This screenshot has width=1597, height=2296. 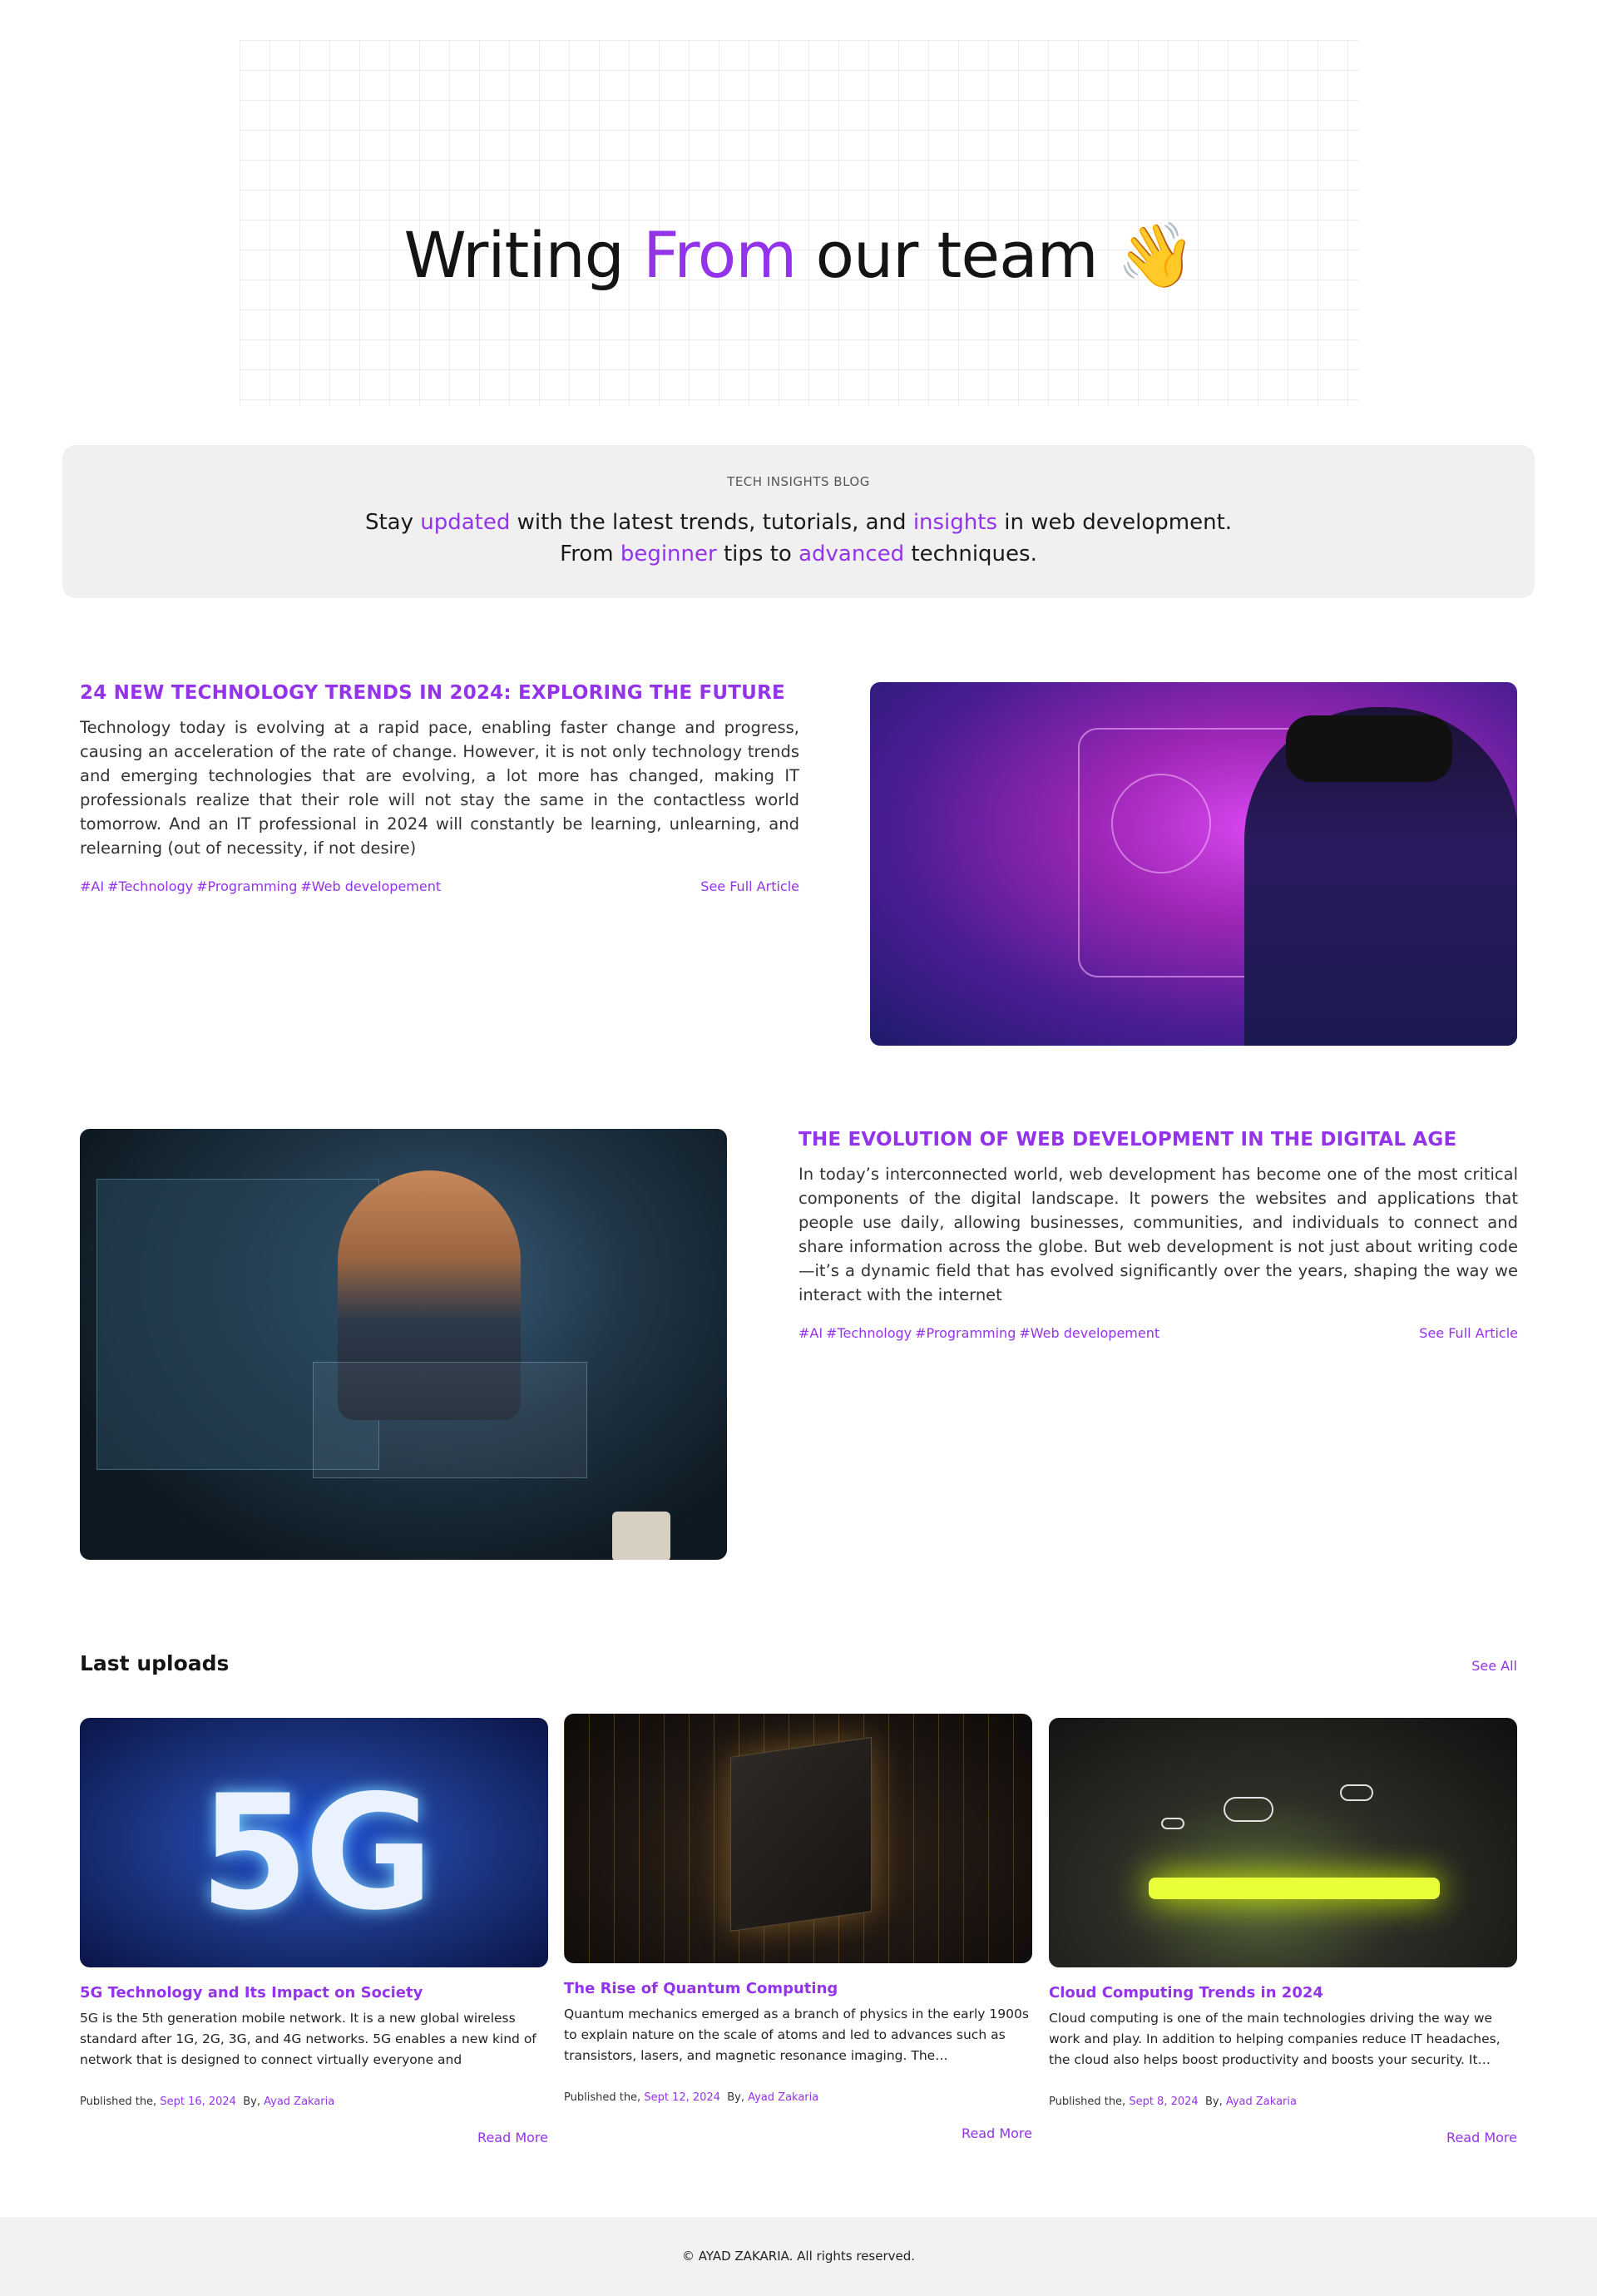 What do you see at coordinates (316, 1853) in the screenshot?
I see `5g-graphic: 5G` at bounding box center [316, 1853].